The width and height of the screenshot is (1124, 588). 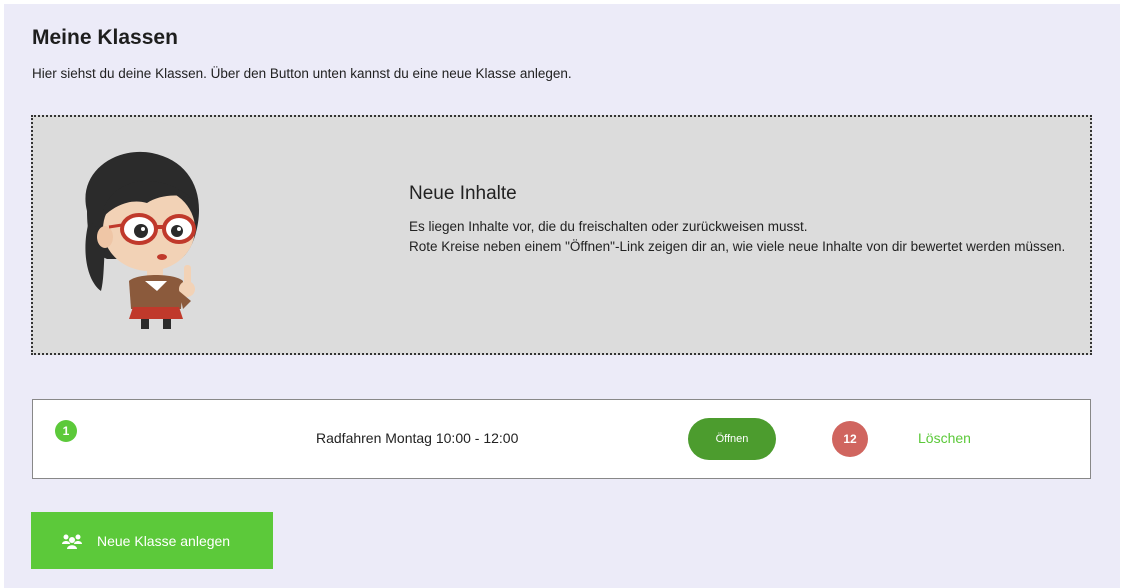 I want to click on class-name: Radfahren Montag 10:00 - 12:00, so click(x=417, y=438).